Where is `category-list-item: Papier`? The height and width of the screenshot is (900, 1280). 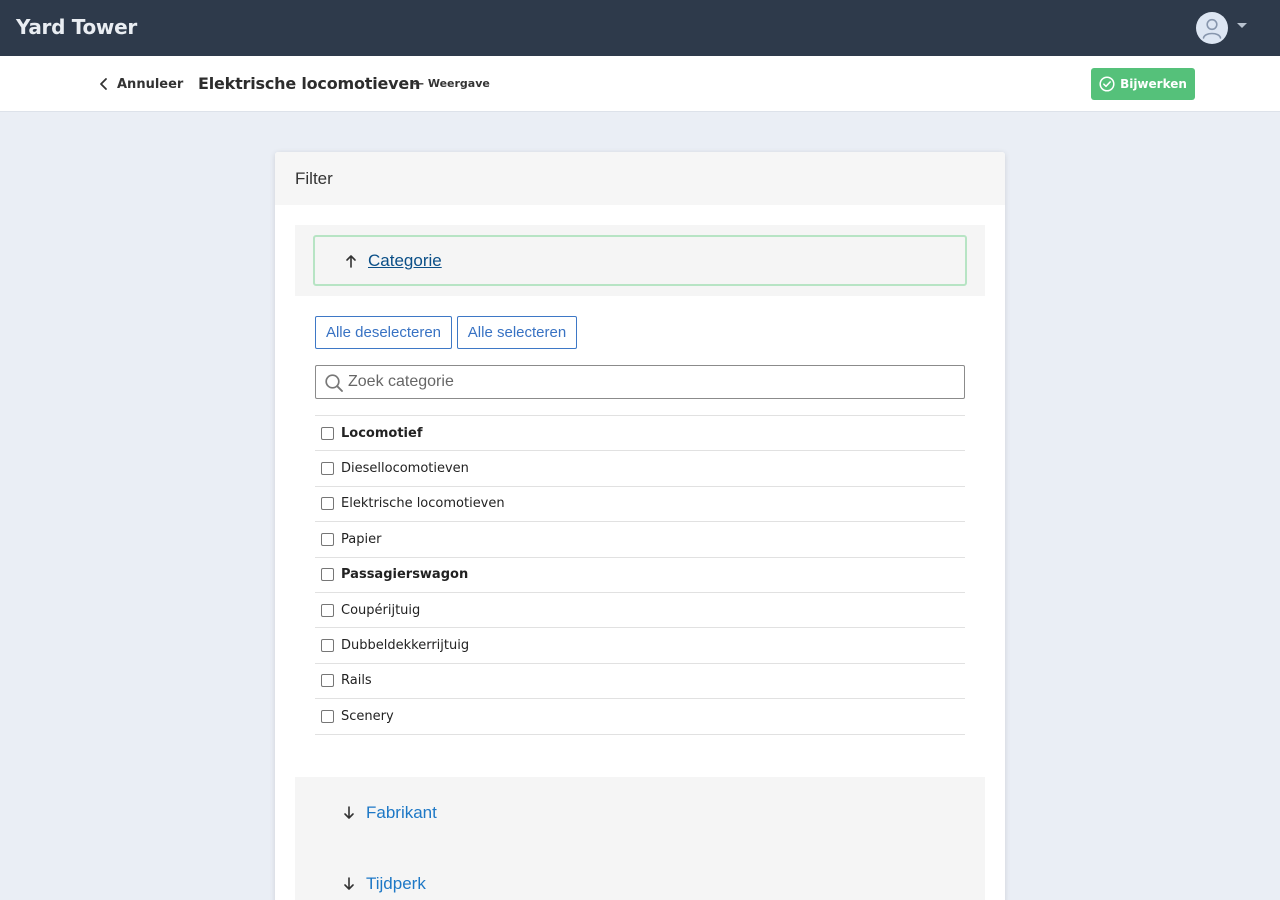
category-list-item: Papier is located at coordinates (640, 540).